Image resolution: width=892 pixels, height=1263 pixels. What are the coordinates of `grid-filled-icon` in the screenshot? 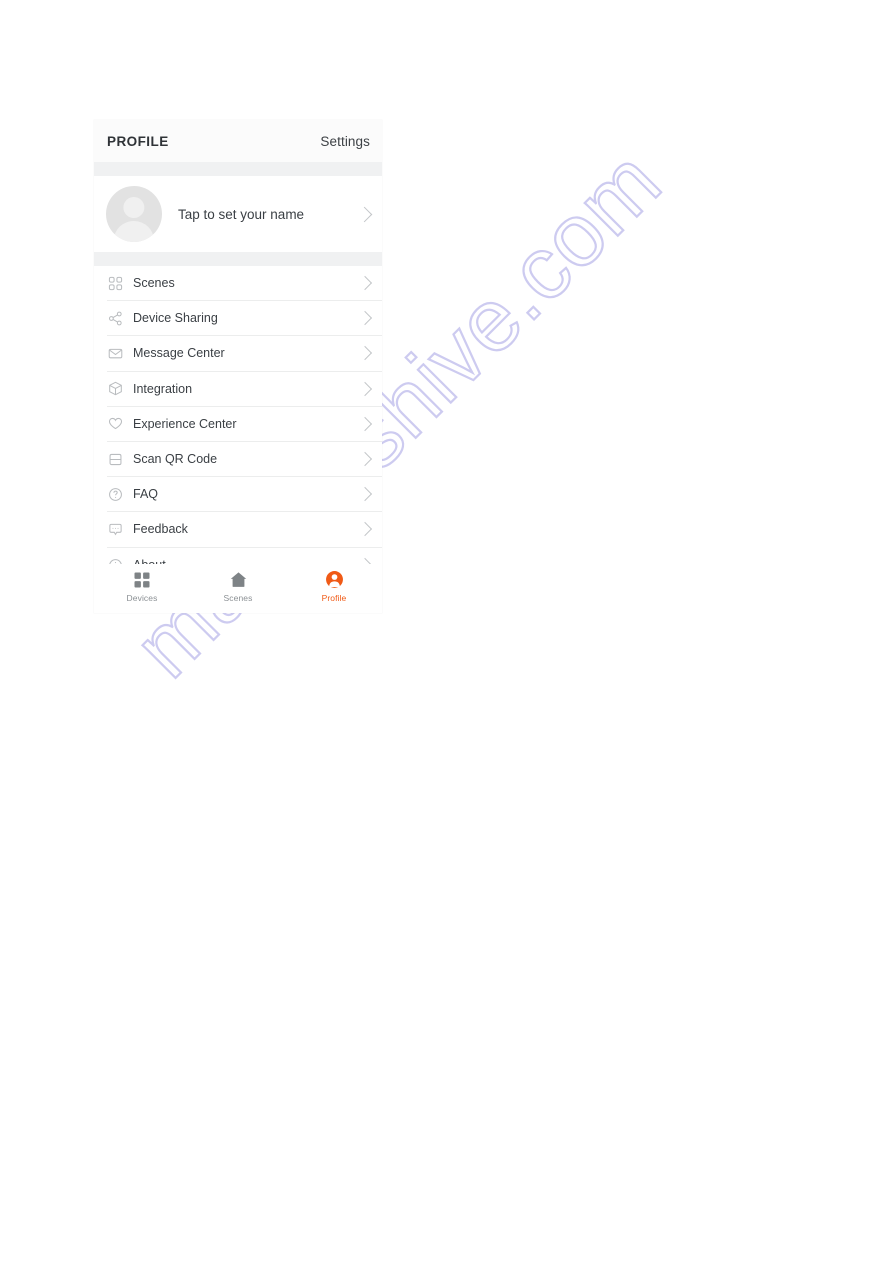 It's located at (142, 579).